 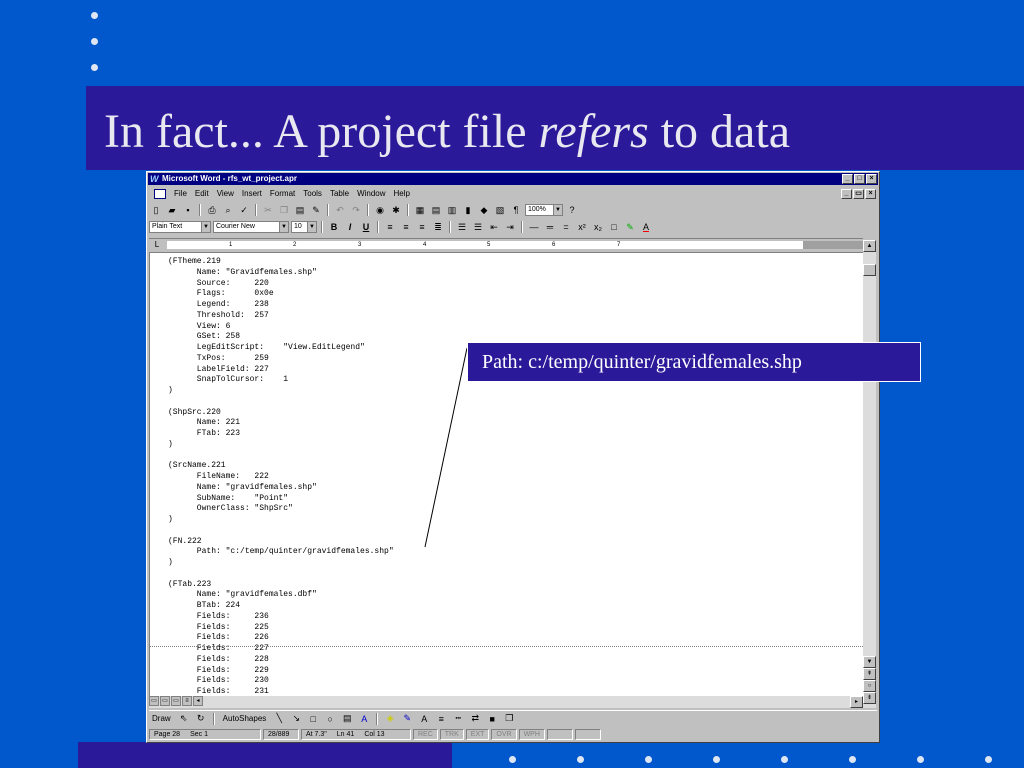 What do you see at coordinates (281, 348) in the screenshot?
I see `document-line: LegEditScript: "View.EditLegend"` at bounding box center [281, 348].